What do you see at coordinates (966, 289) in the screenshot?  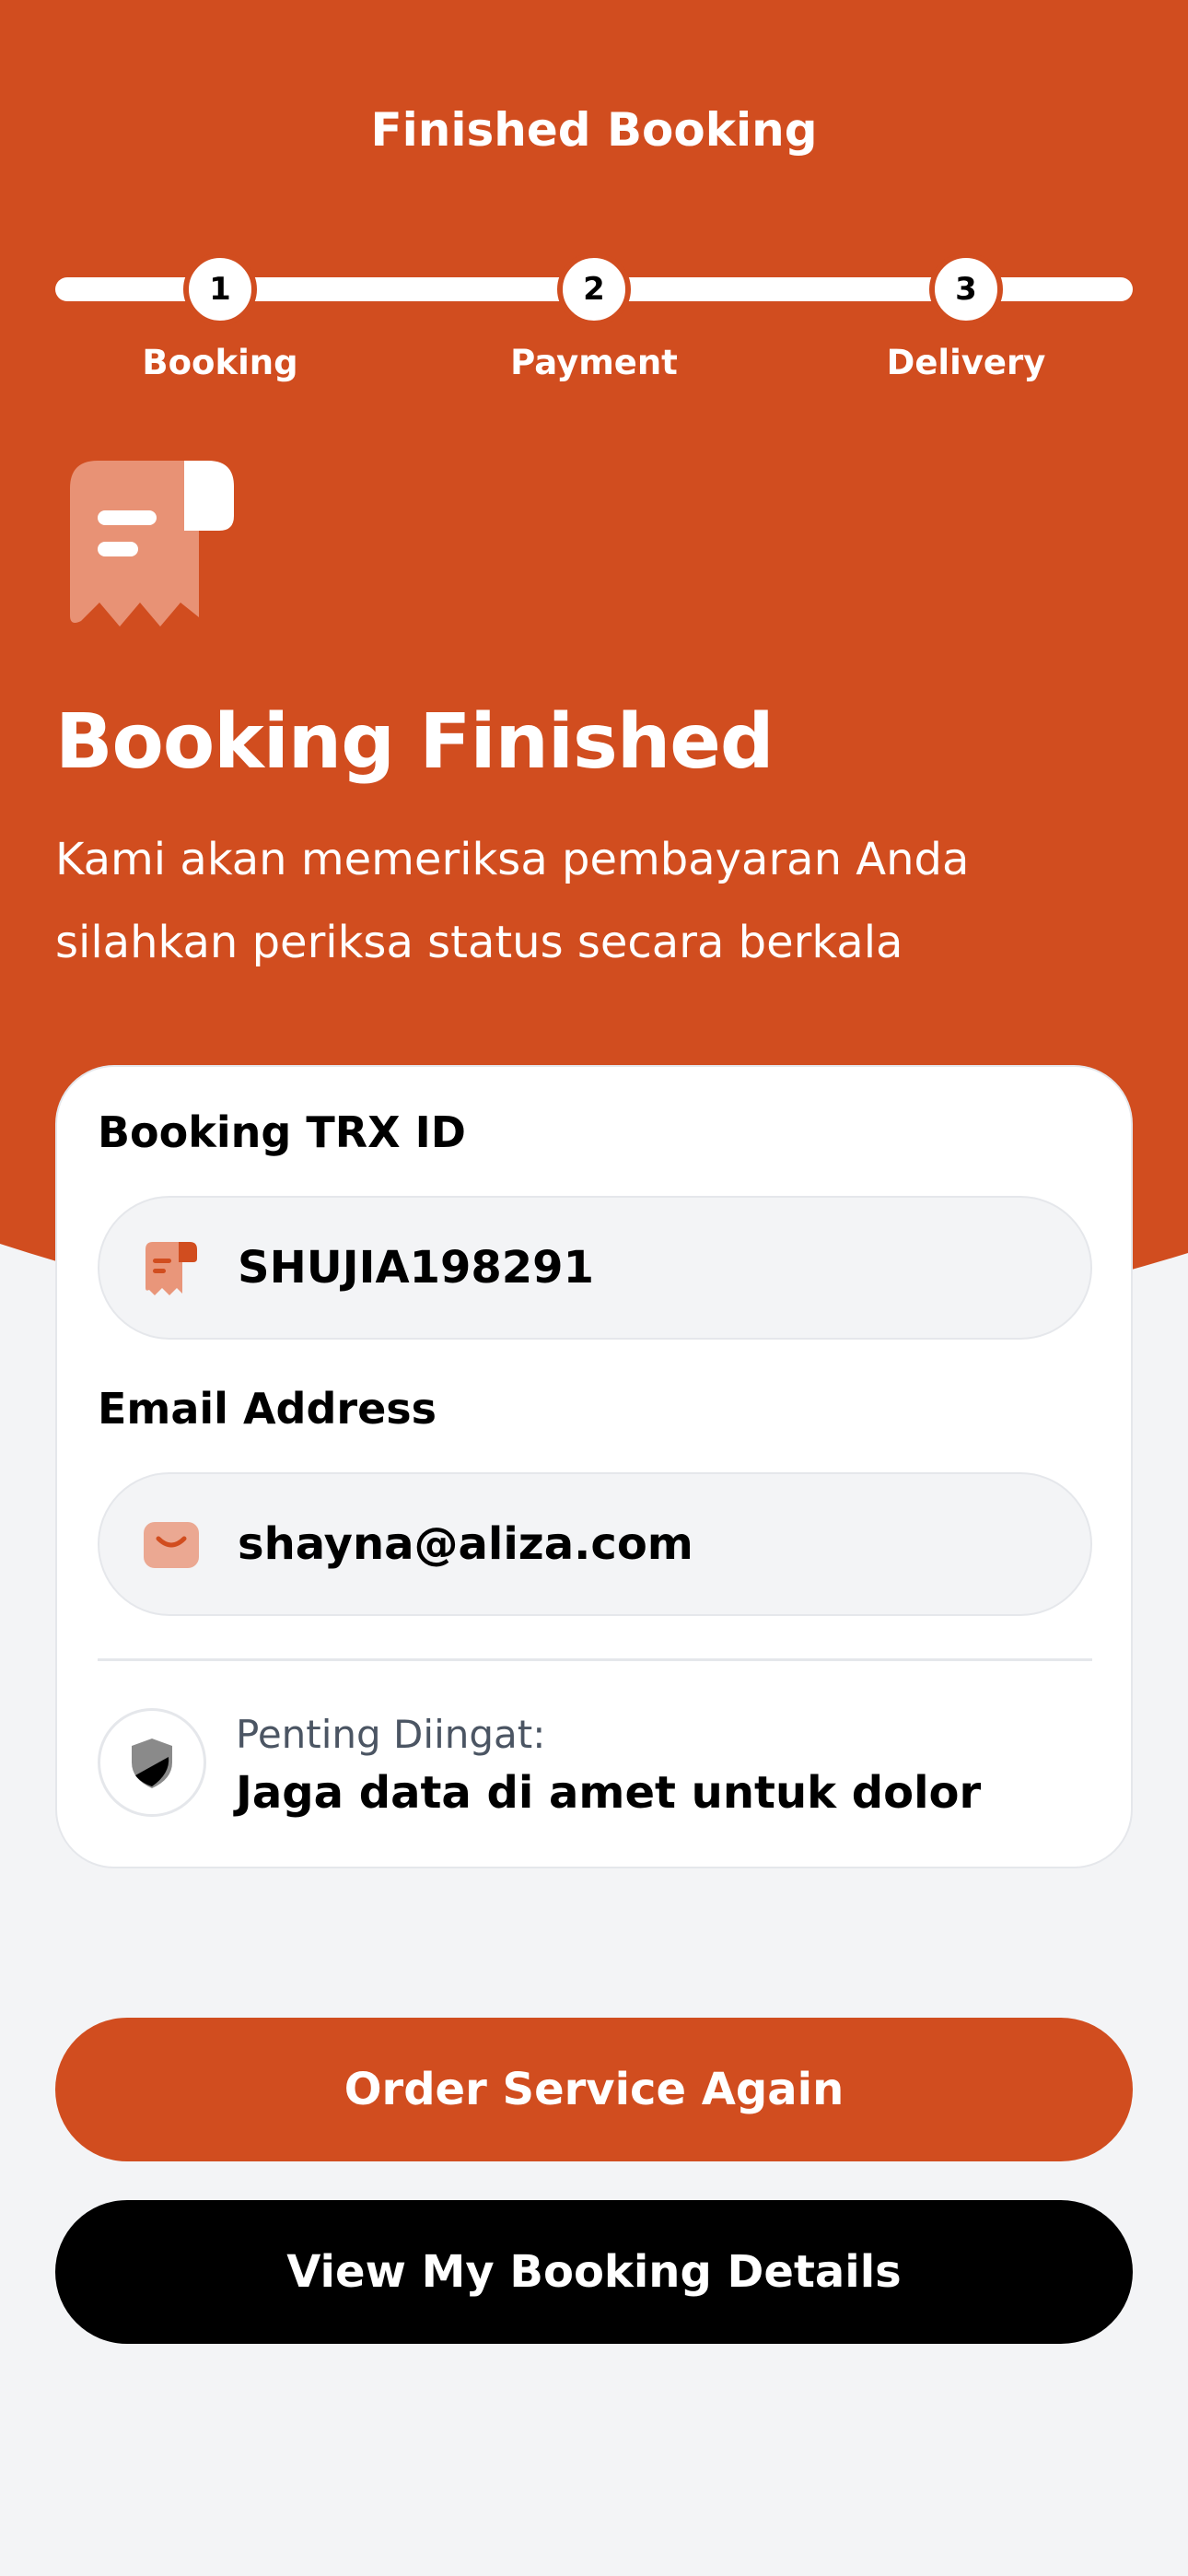 I see `step-3-circle: 3` at bounding box center [966, 289].